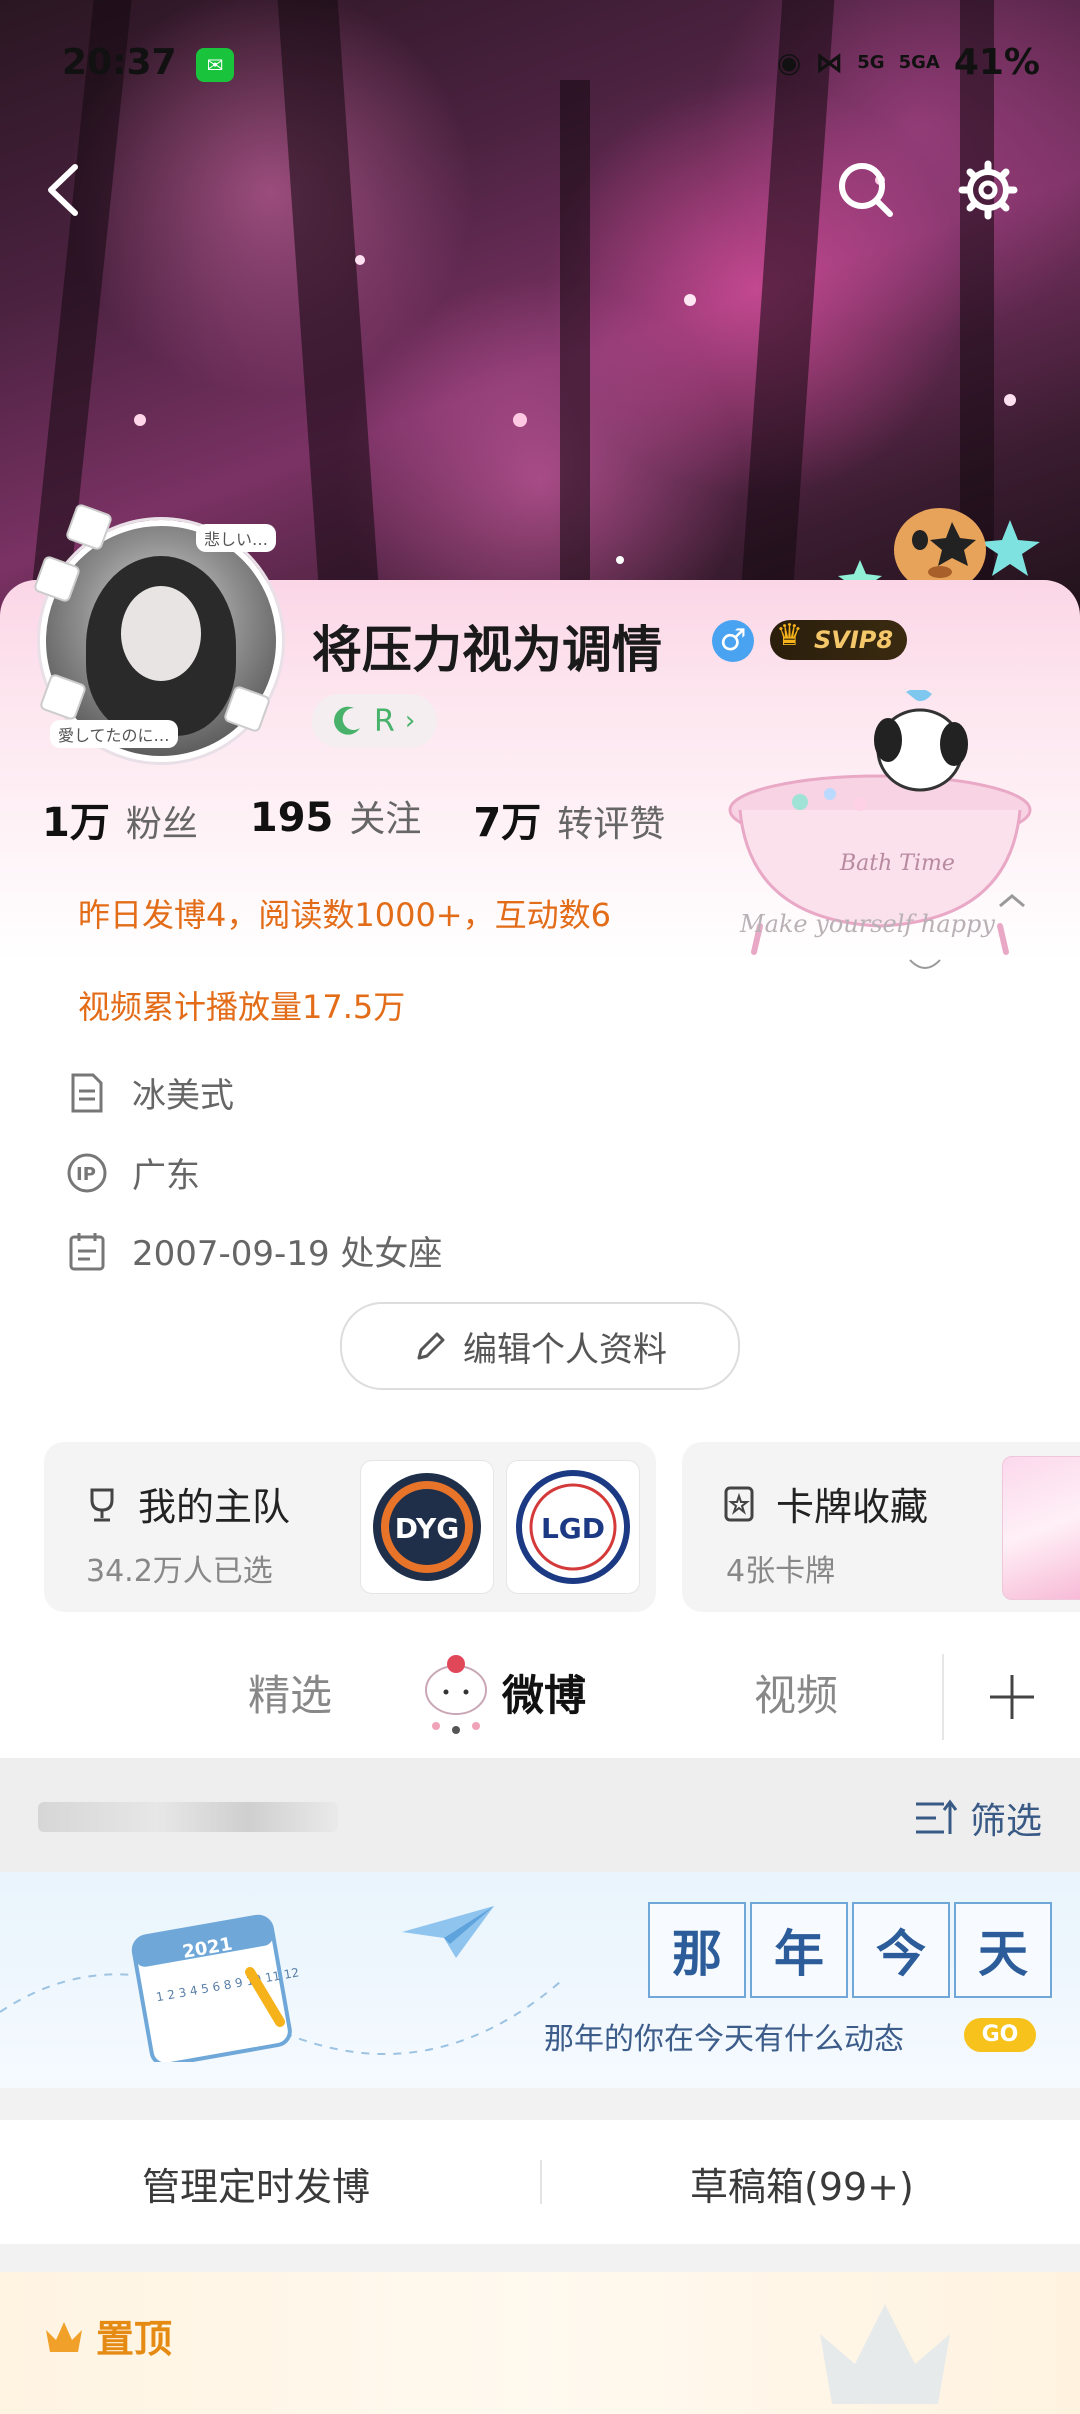 The width and height of the screenshot is (1080, 2414). I want to click on divider, so click(541, 2182).